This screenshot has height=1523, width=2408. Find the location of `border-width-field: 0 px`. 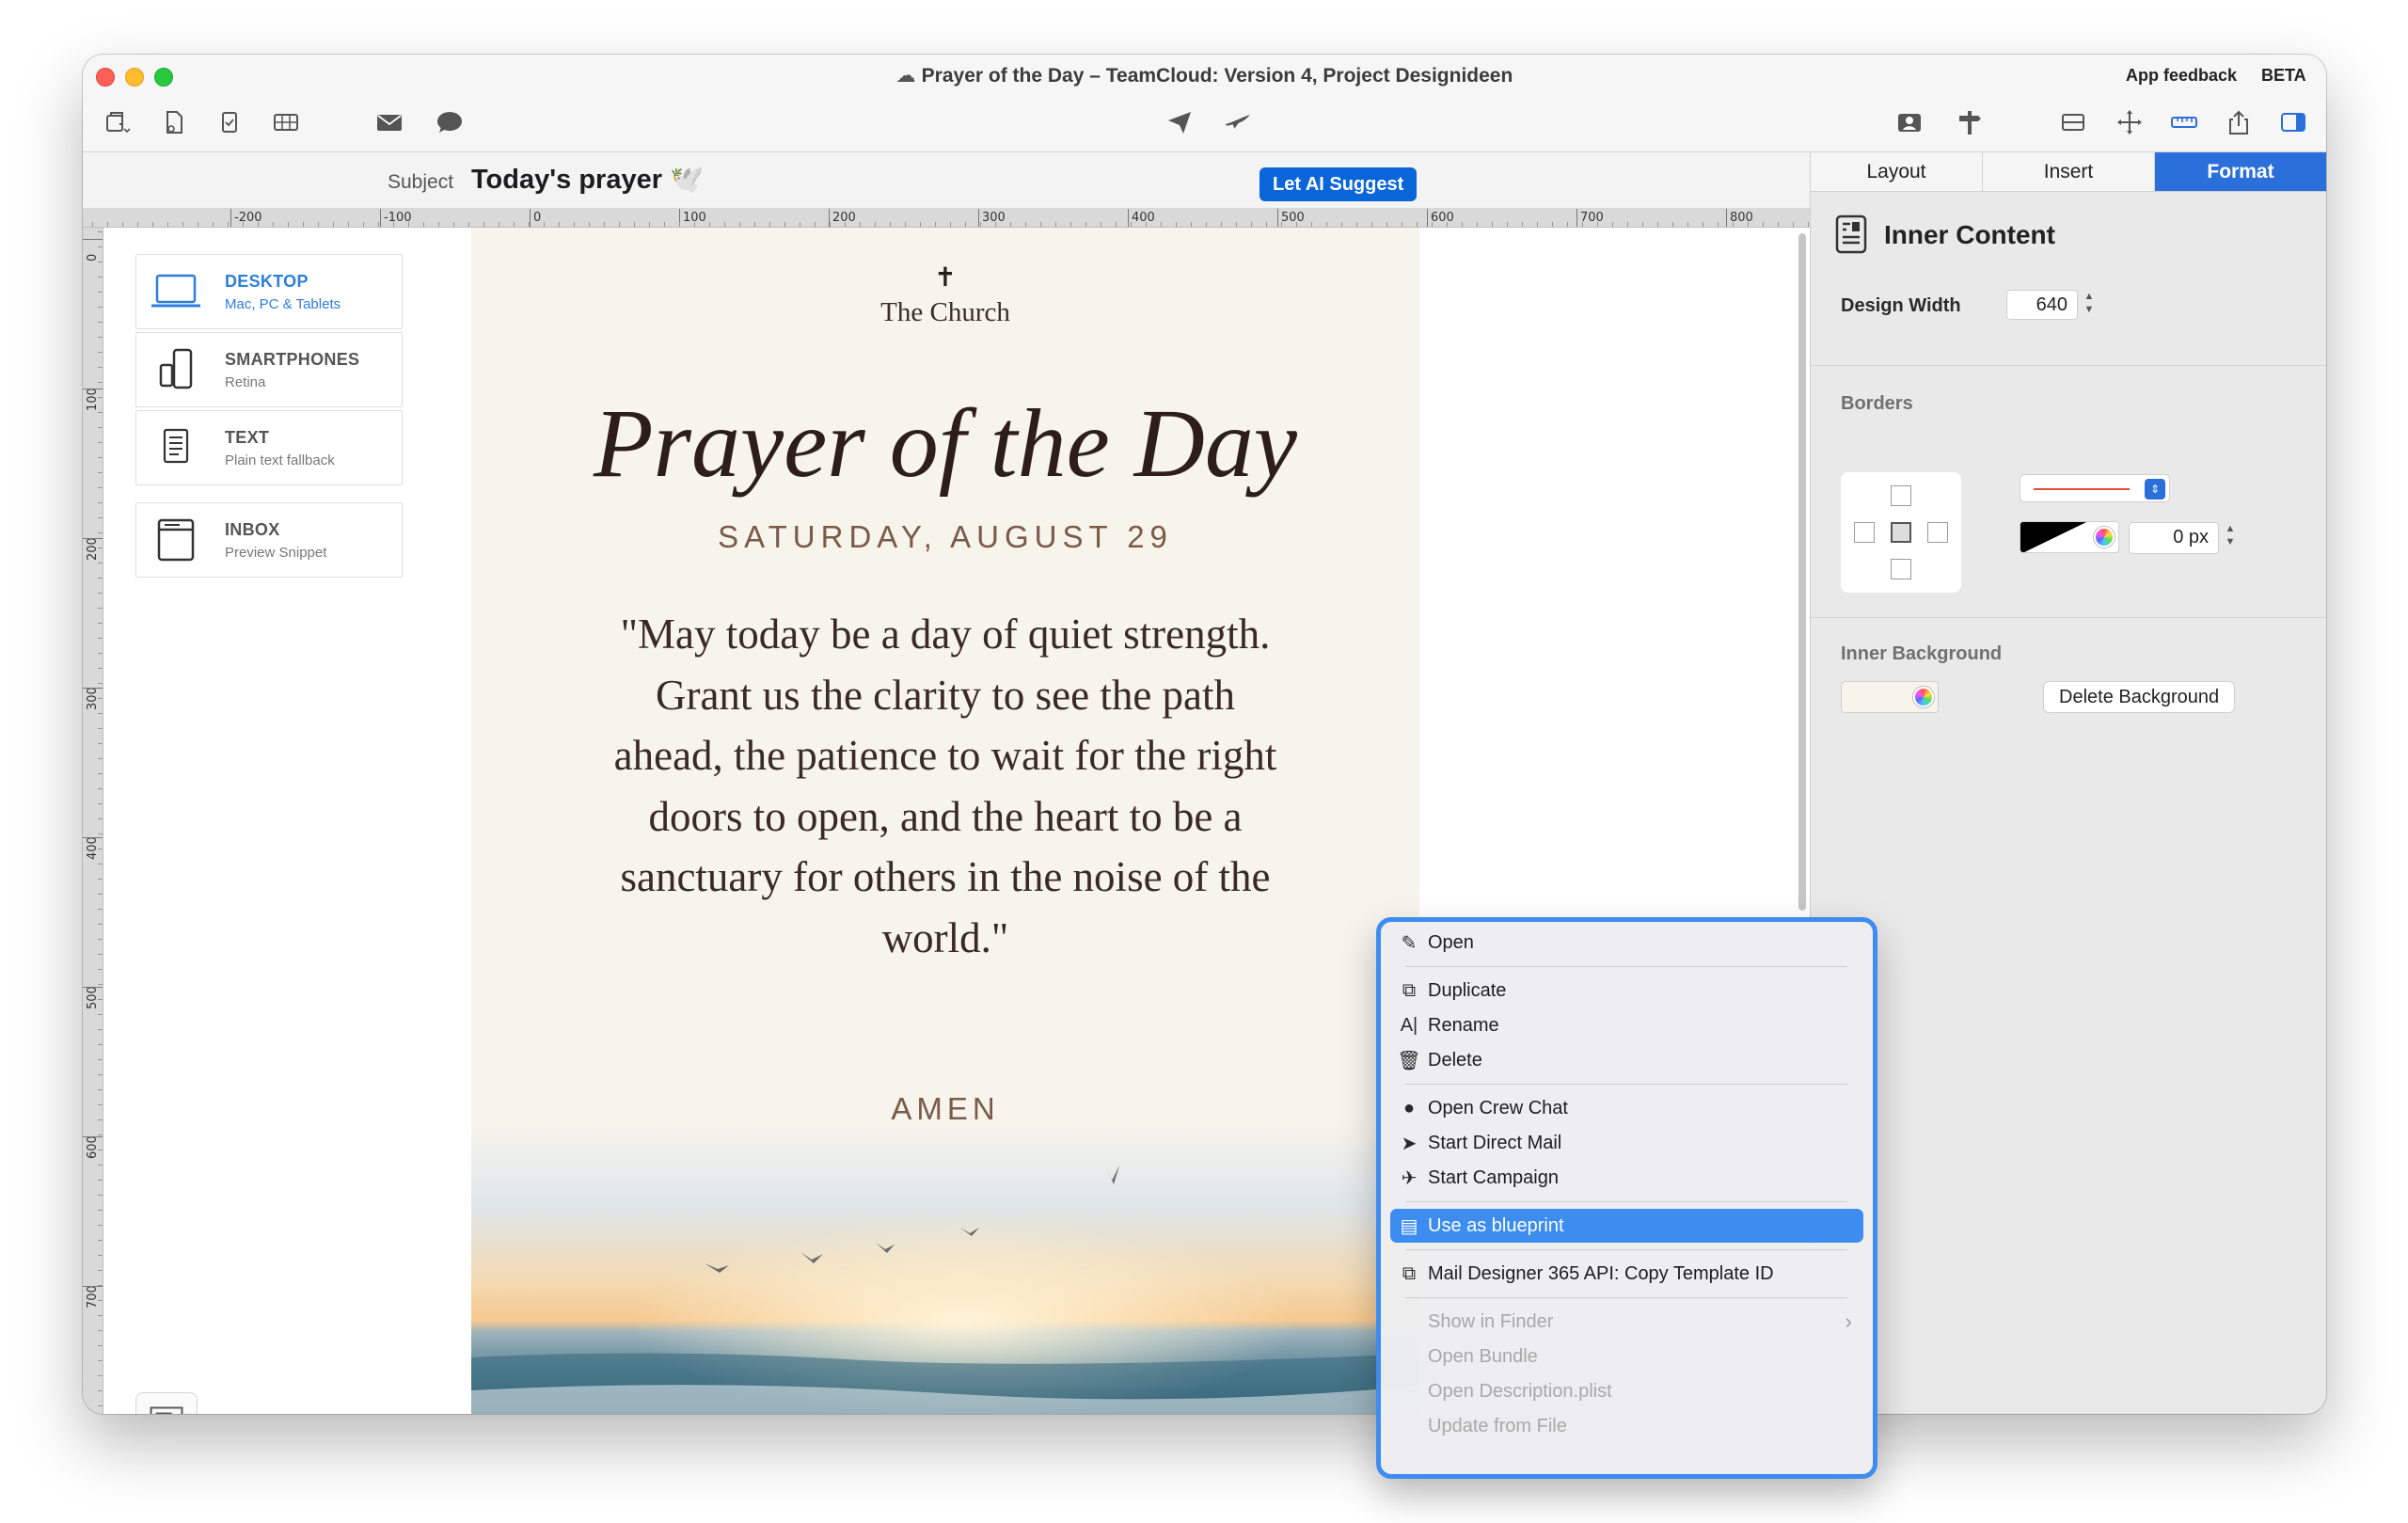

border-width-field: 0 px is located at coordinates (2174, 538).